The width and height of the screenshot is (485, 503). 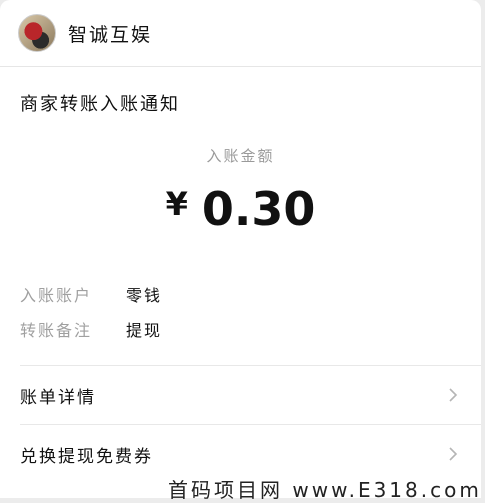 I want to click on notice-title: 商家转账入账通知, so click(x=100, y=104).